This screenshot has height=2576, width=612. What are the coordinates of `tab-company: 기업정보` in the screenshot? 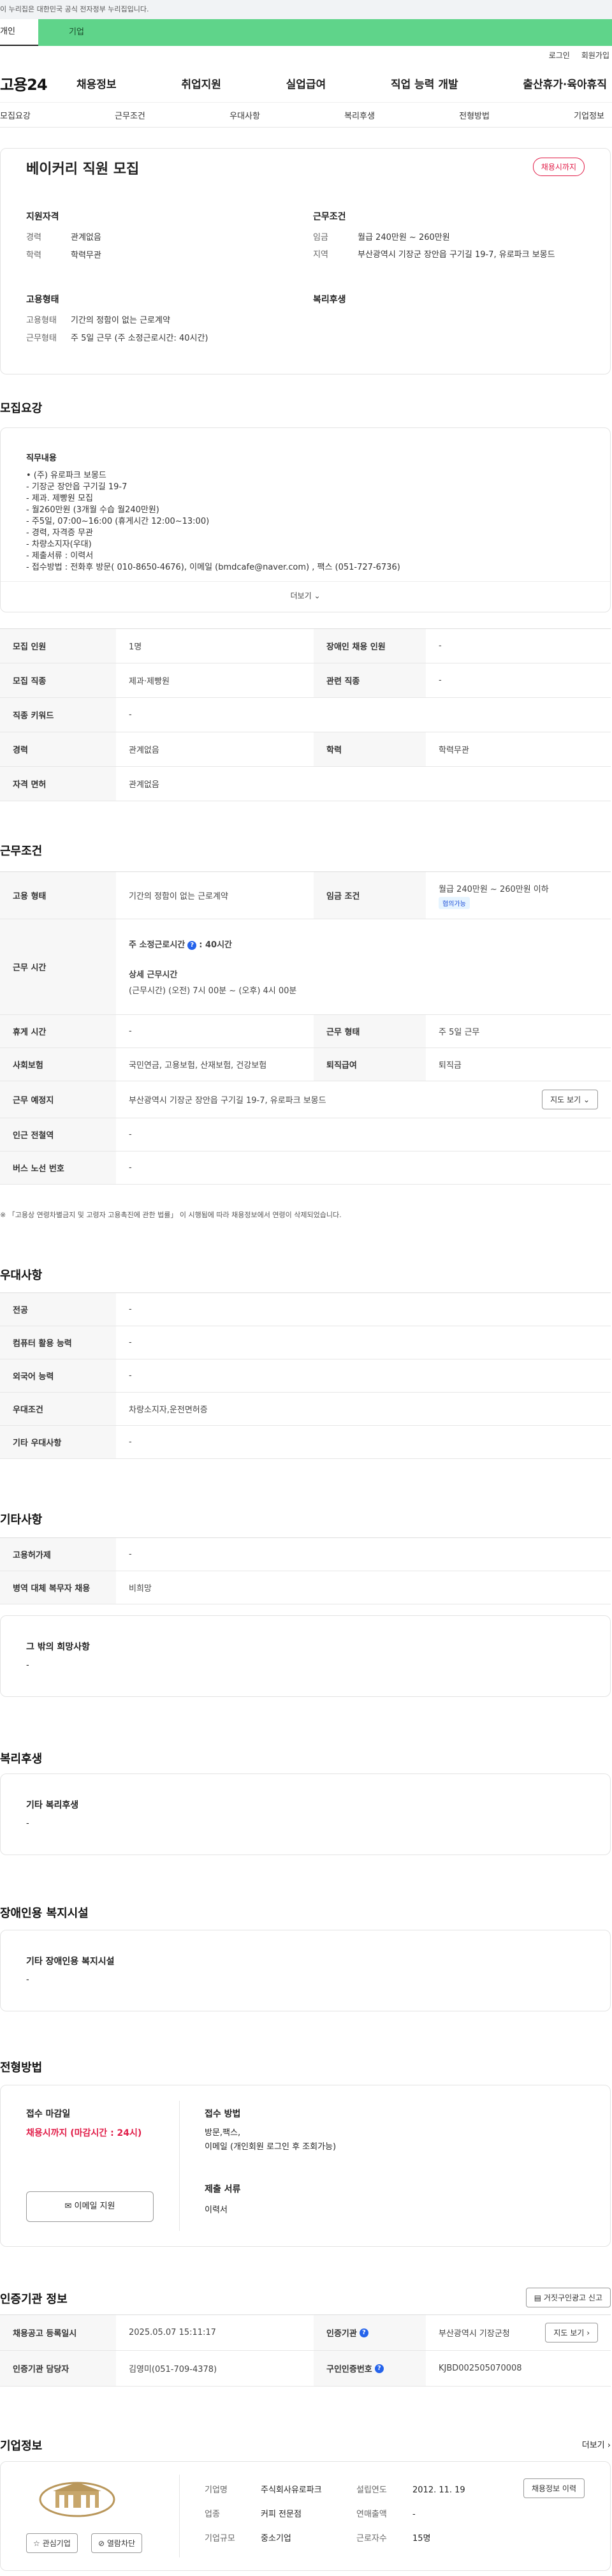 It's located at (589, 115).